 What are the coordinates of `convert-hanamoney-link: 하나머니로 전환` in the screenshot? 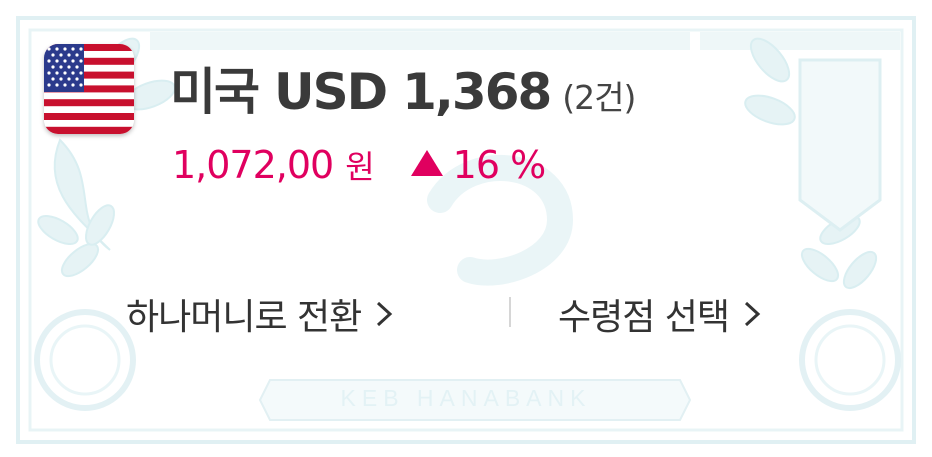 It's located at (259, 314).